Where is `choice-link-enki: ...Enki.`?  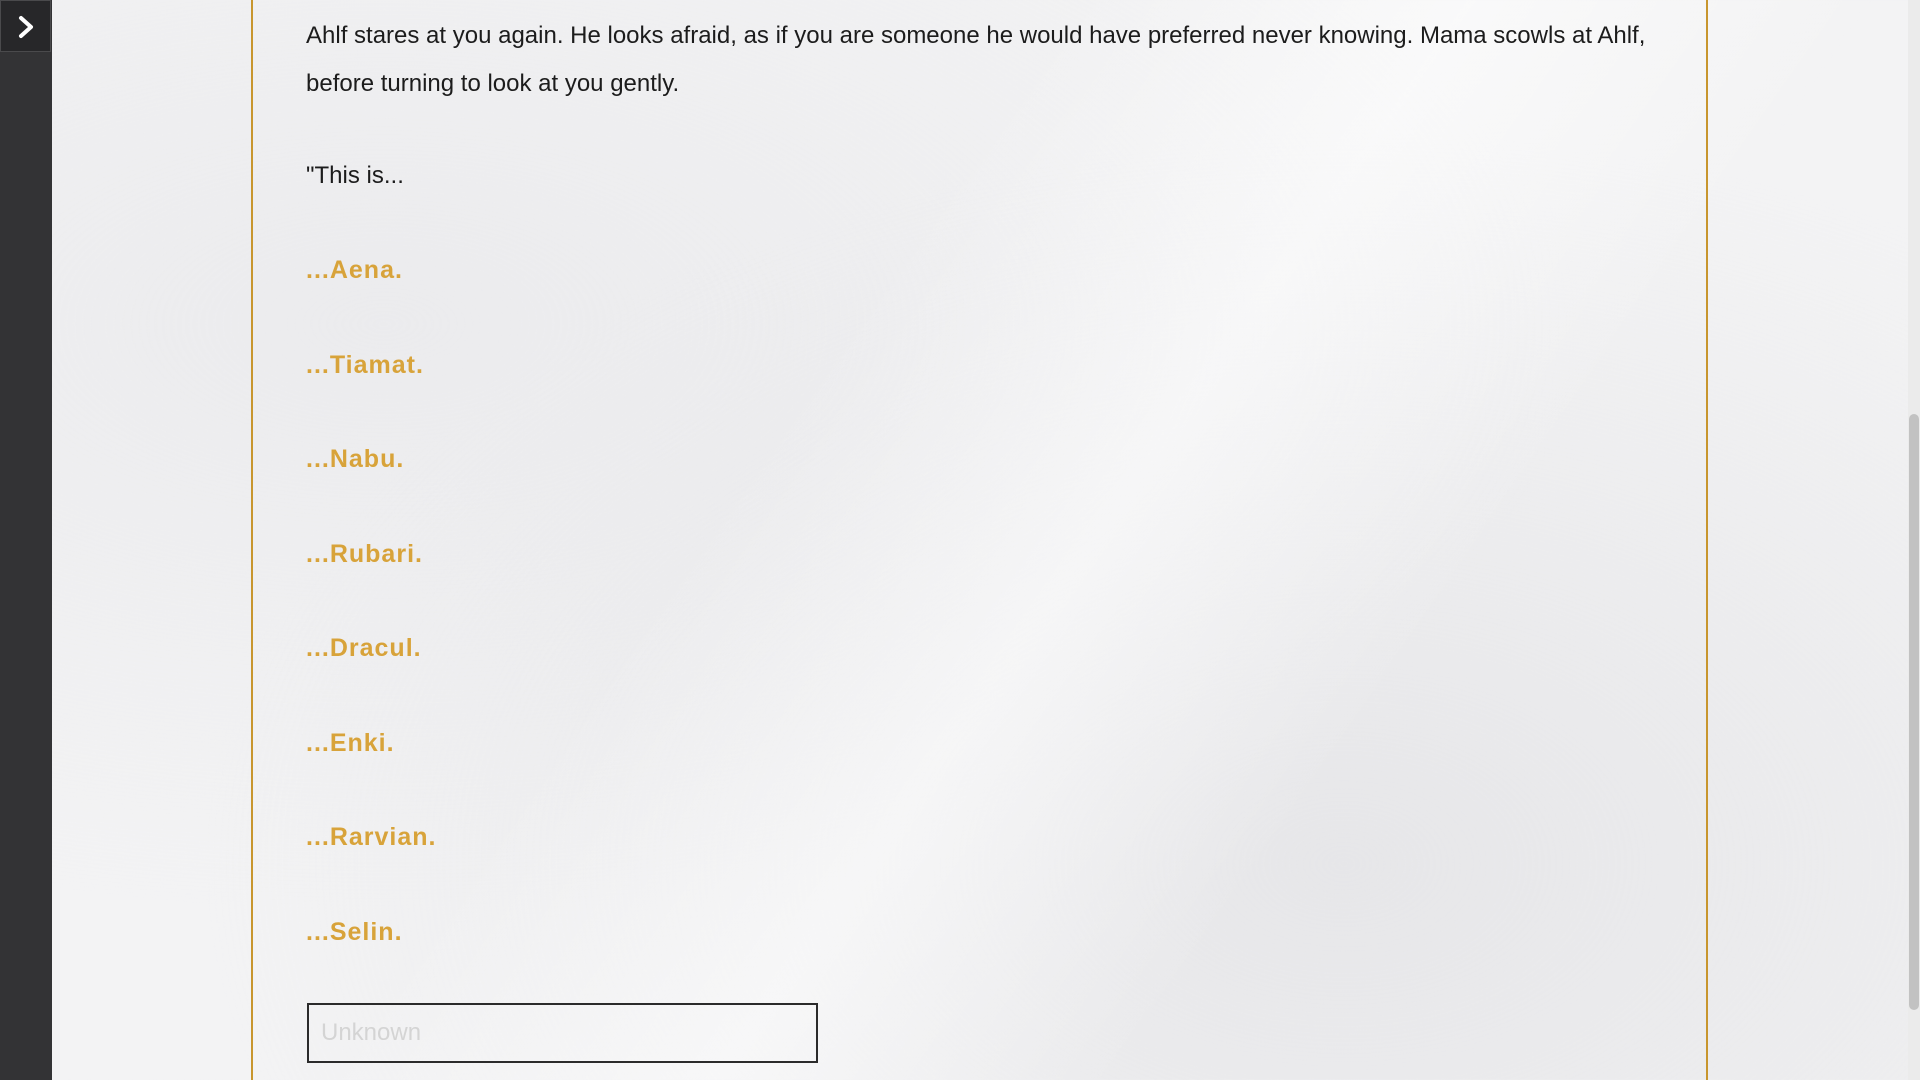 choice-link-enki: ...Enki. is located at coordinates (350, 743).